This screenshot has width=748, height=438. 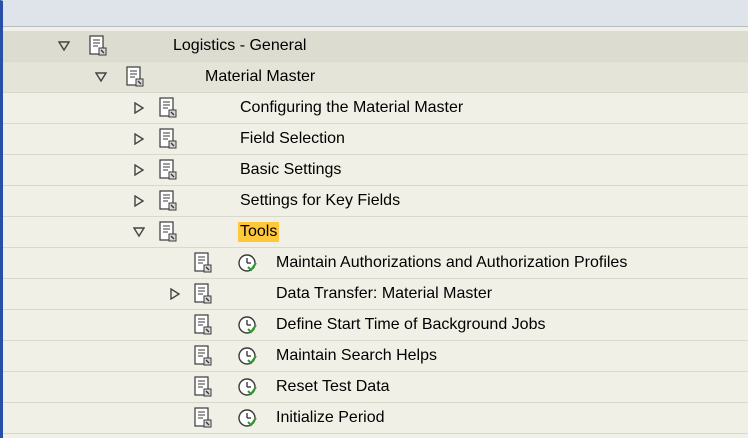 I want to click on tree-node-label: Material Master, so click(x=260, y=76).